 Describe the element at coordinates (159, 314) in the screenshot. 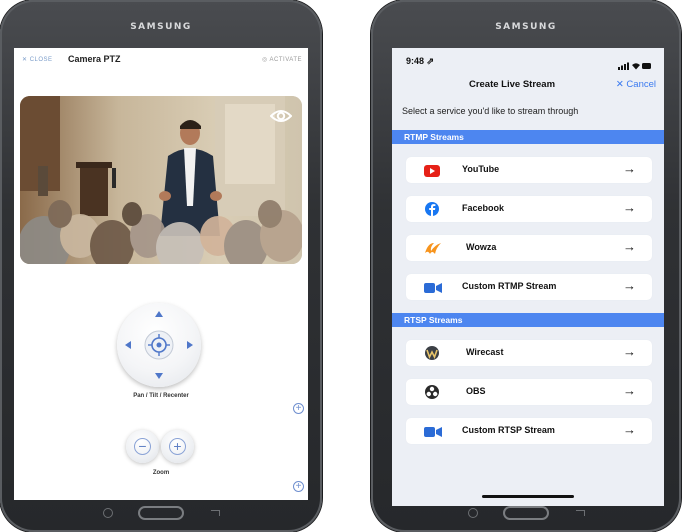

I see `tilt-up-arrow` at that location.